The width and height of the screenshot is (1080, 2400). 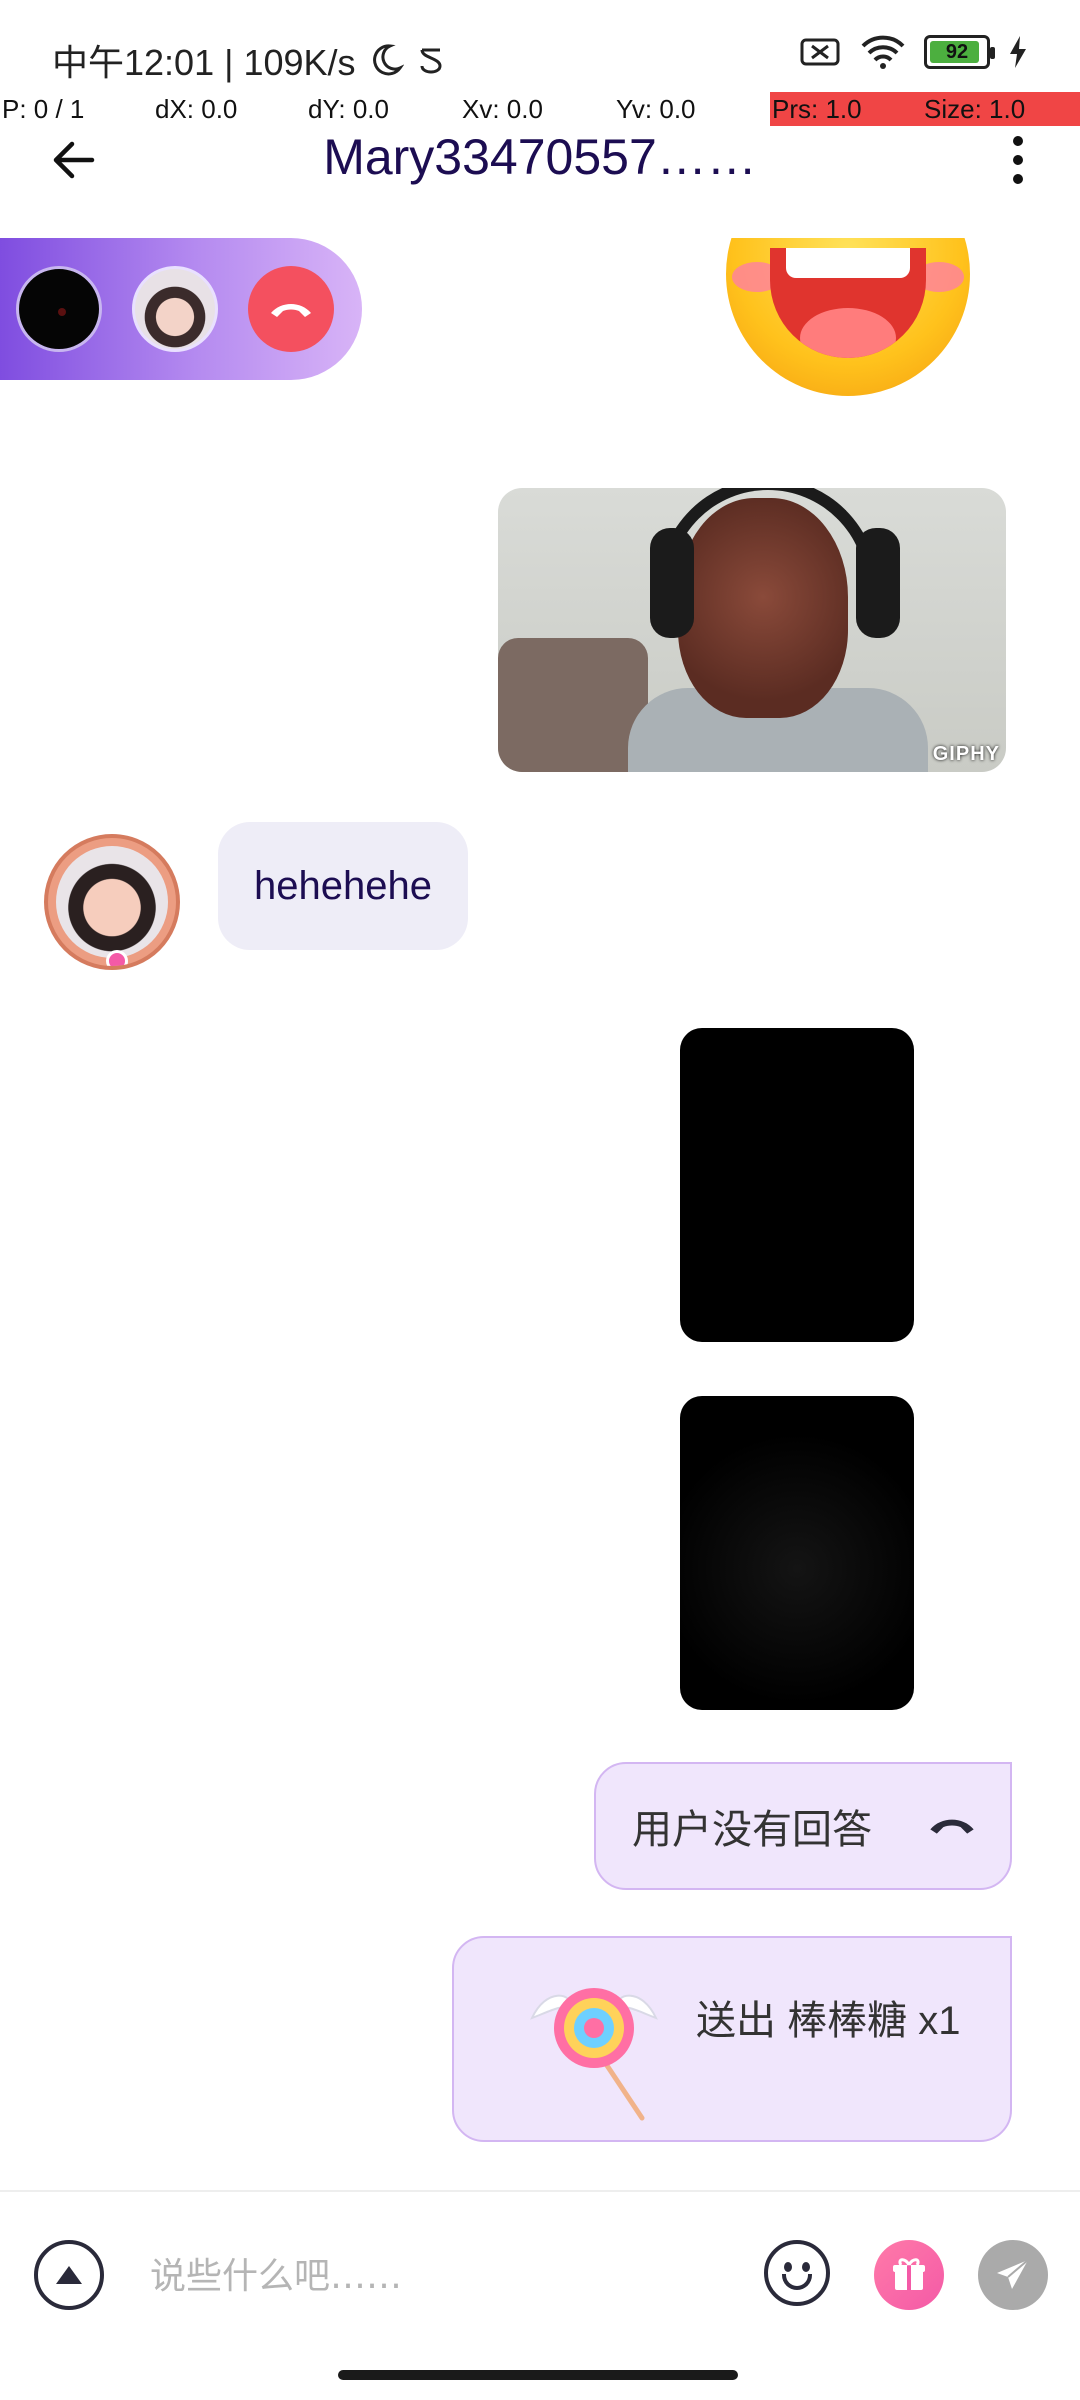 What do you see at coordinates (59, 309) in the screenshot?
I see `local-video-preview` at bounding box center [59, 309].